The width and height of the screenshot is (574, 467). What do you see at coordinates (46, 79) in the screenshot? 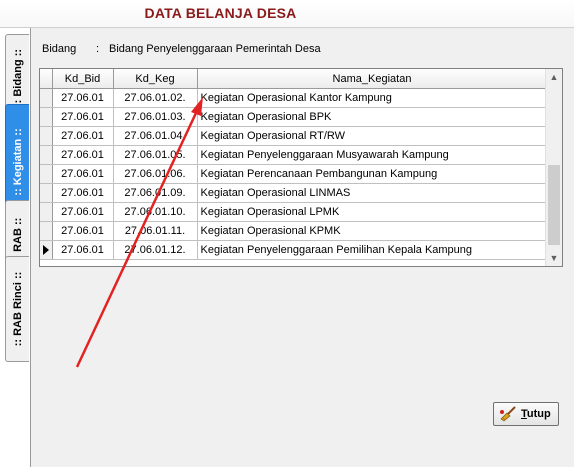
I see `header-indicator` at bounding box center [46, 79].